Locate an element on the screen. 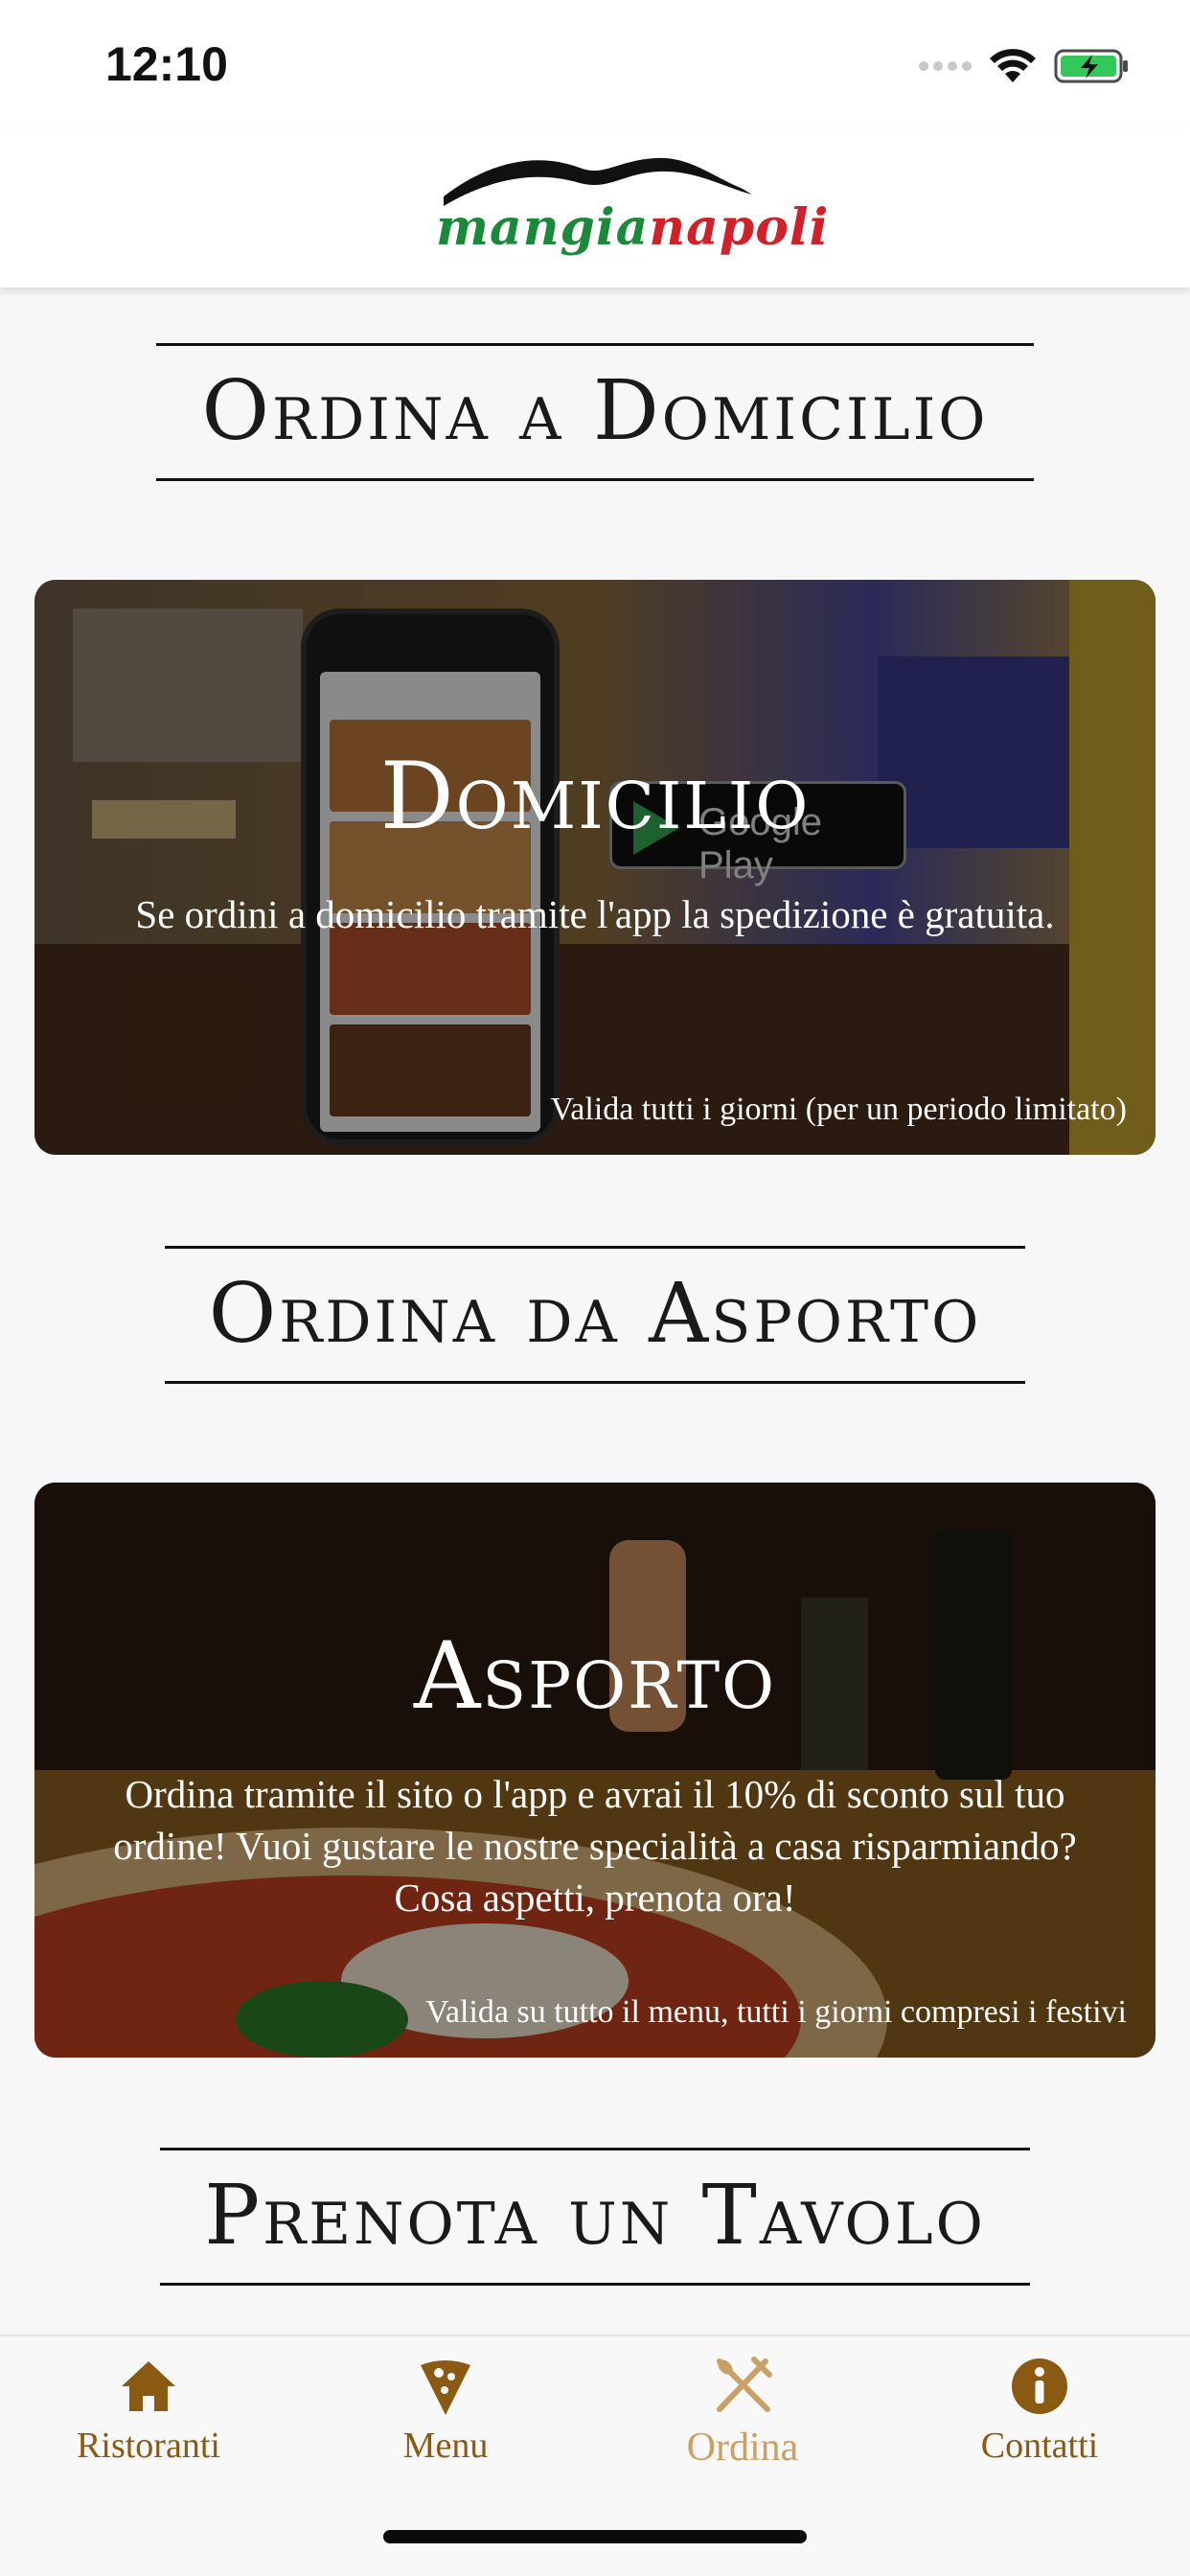 The width and height of the screenshot is (1190, 2576). tab-label: Ristoranti is located at coordinates (148, 2446).